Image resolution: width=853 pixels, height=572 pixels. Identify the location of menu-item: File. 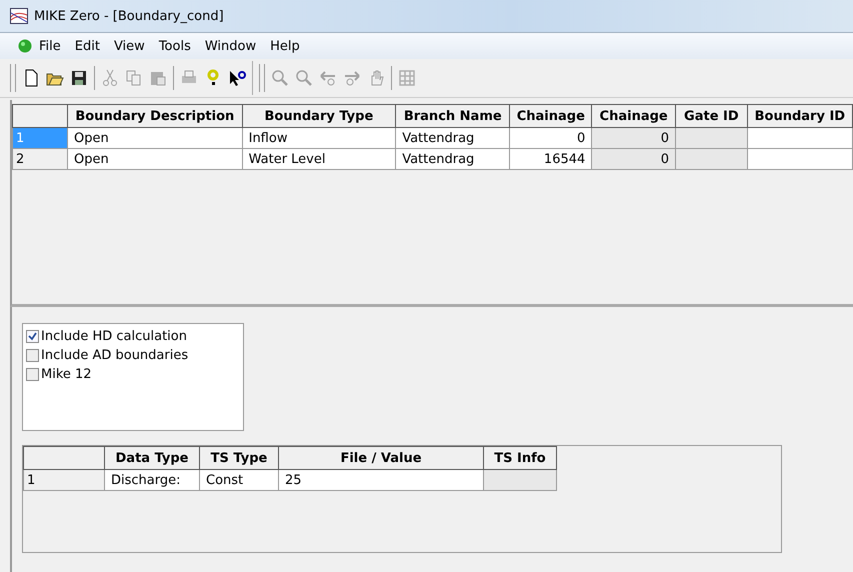
(50, 46).